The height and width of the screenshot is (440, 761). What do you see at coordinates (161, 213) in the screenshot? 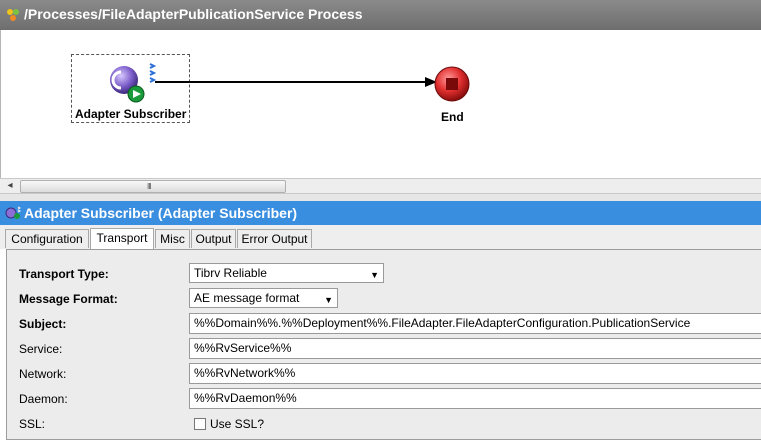
I see `activity-title: Adapter Subscriber (Adapter Subscriber)` at bounding box center [161, 213].